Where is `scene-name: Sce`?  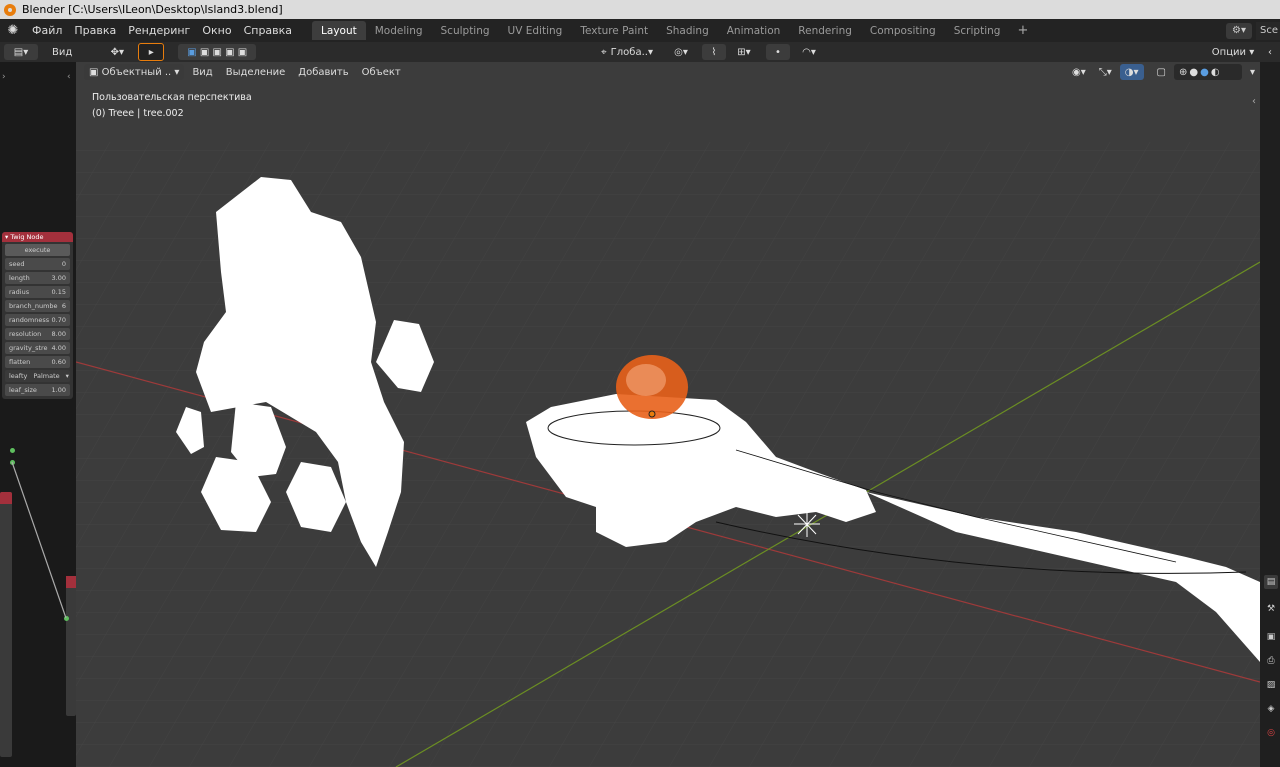 scene-name: Sce is located at coordinates (1268, 30).